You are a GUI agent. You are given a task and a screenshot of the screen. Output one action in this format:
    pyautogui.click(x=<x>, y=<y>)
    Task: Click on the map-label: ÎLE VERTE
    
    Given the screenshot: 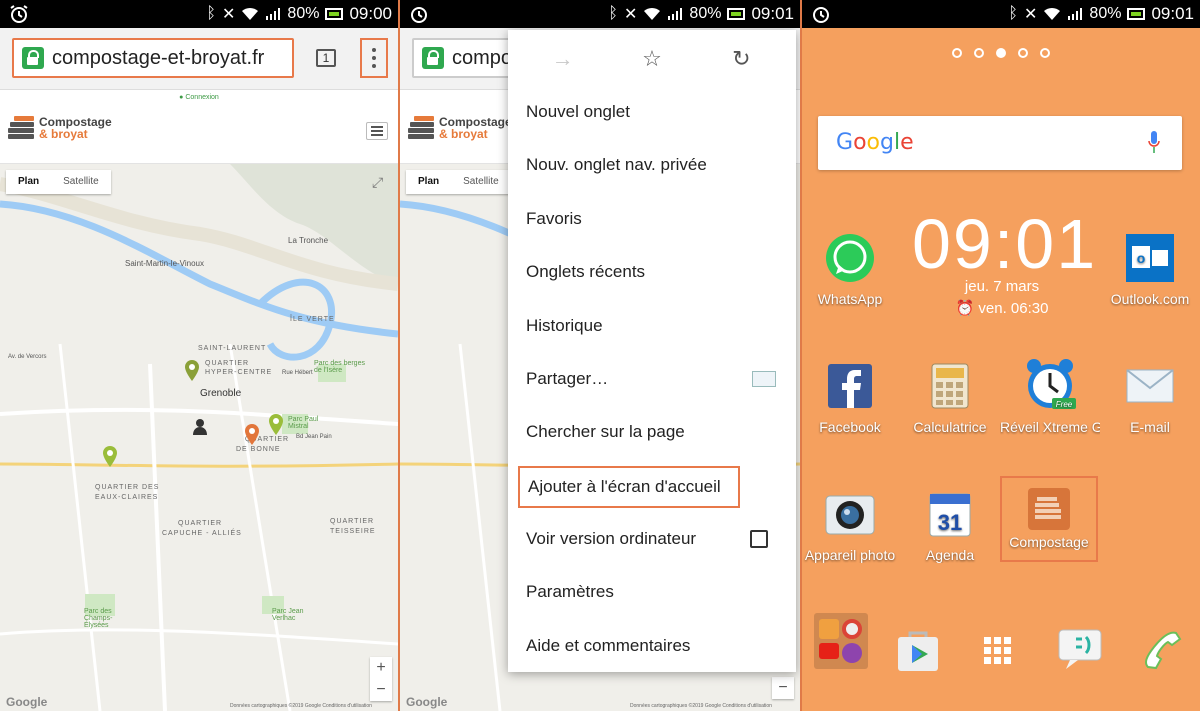 What is the action you would take?
    pyautogui.click(x=312, y=319)
    